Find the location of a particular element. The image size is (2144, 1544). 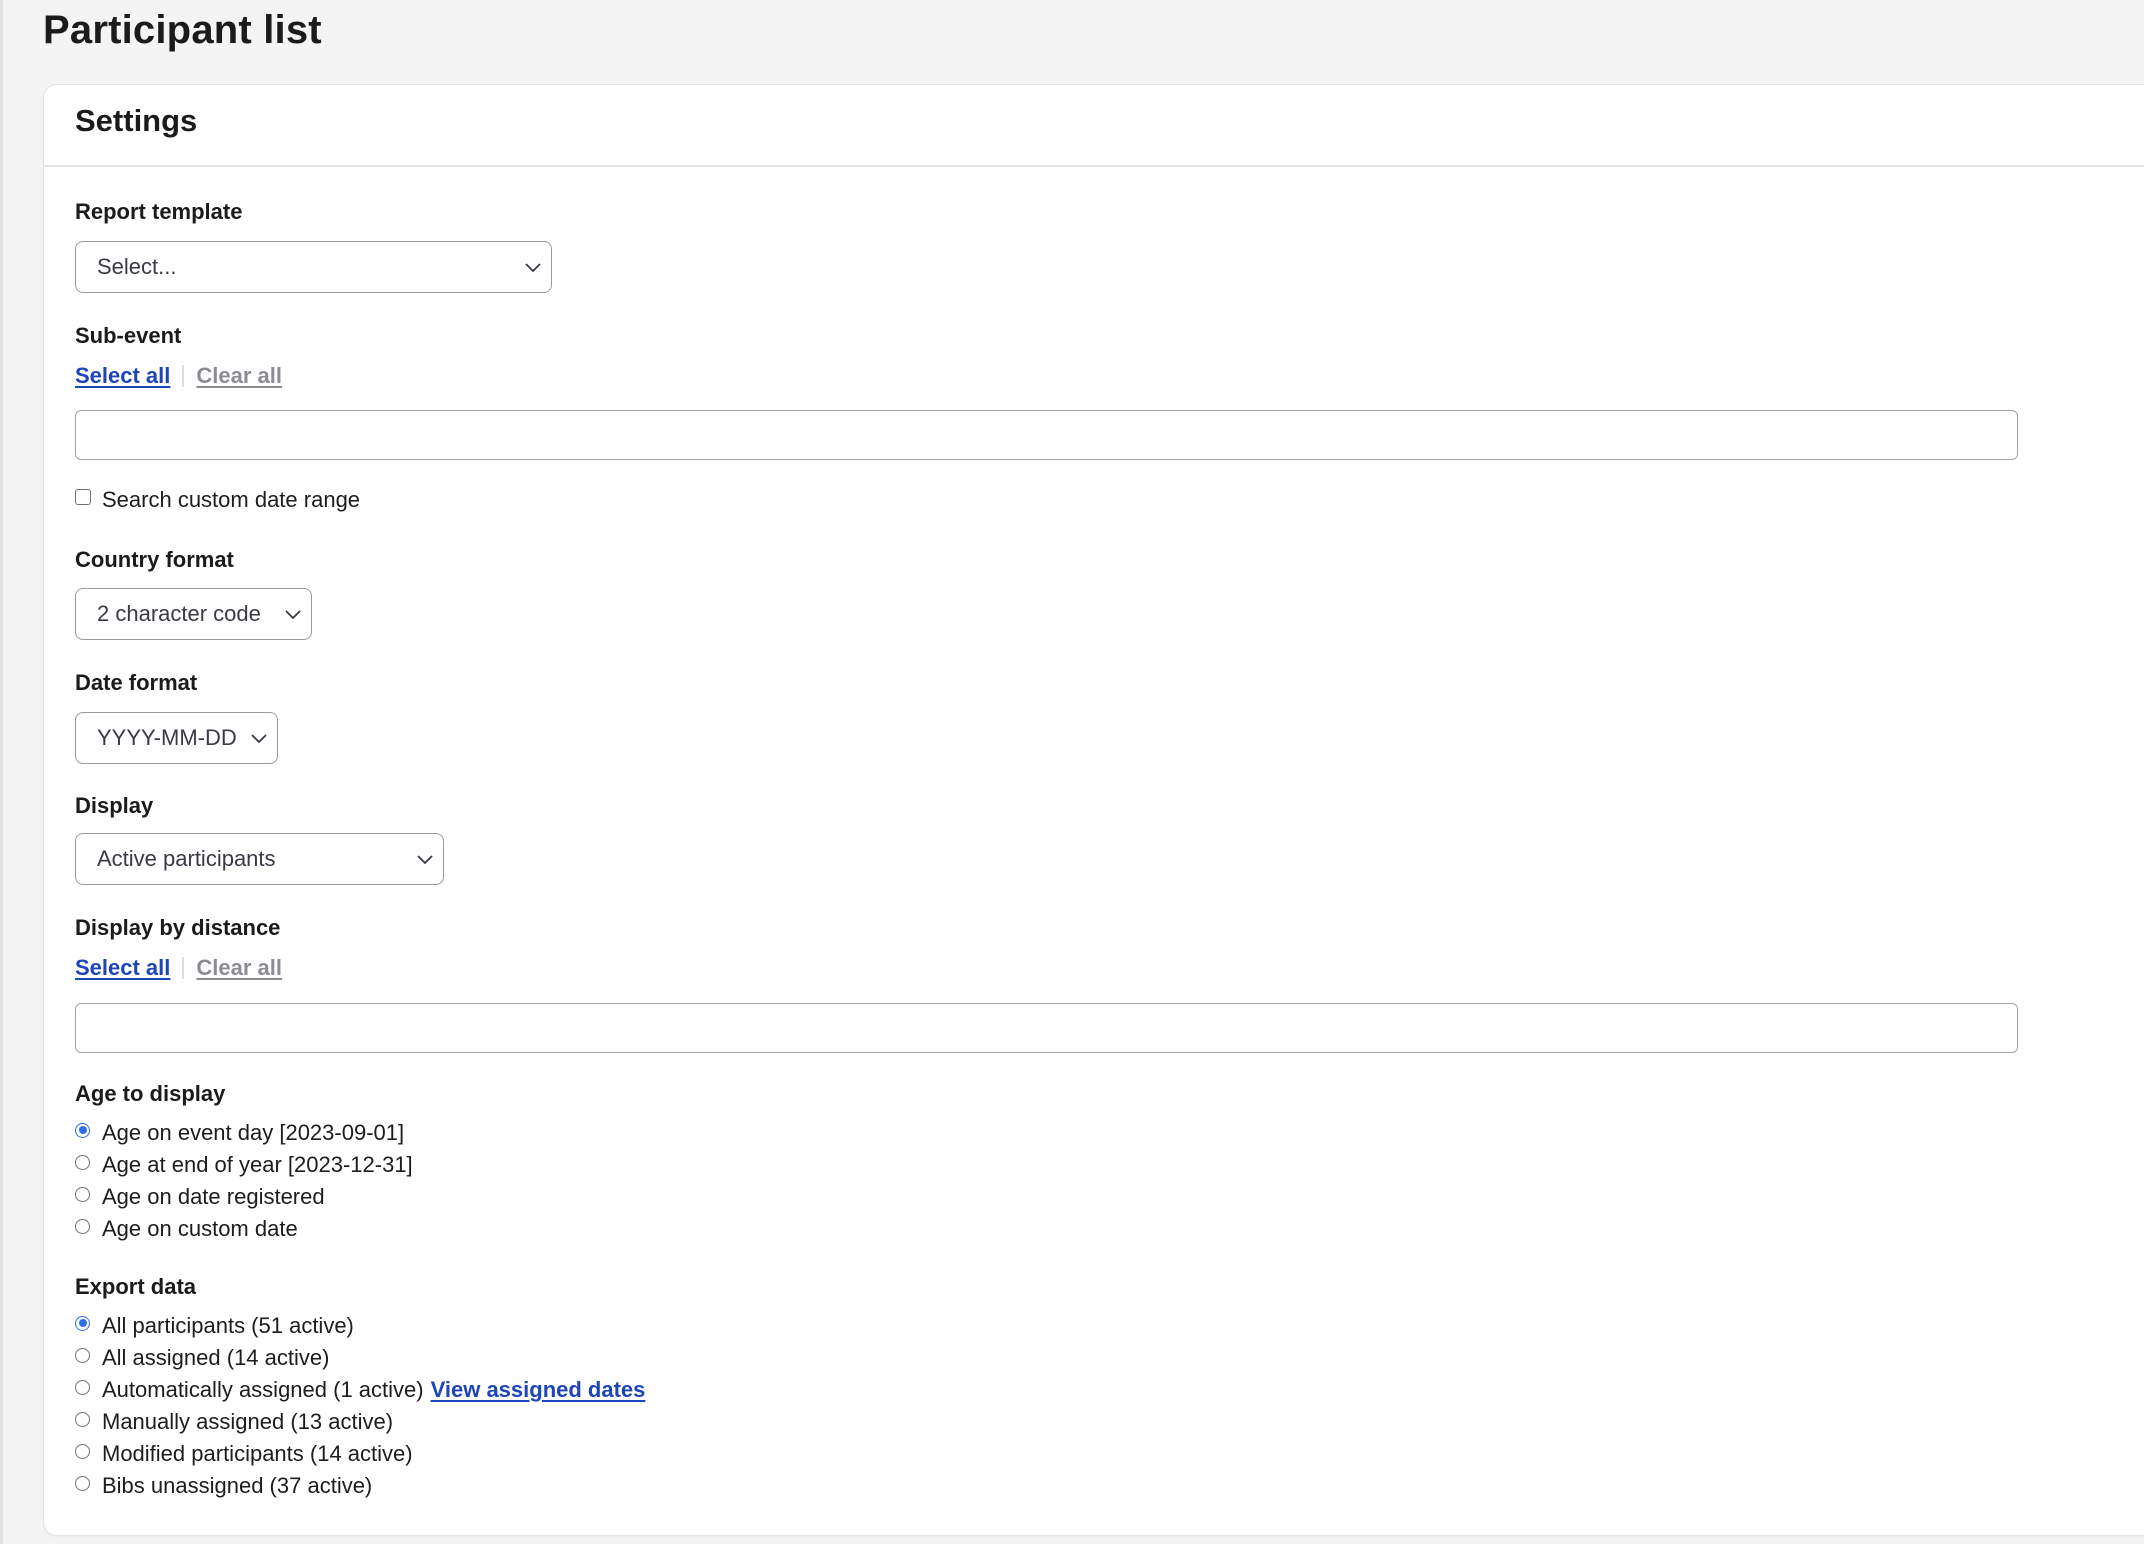

age-option-custom-date: Age on custom date is located at coordinates (186, 1229).